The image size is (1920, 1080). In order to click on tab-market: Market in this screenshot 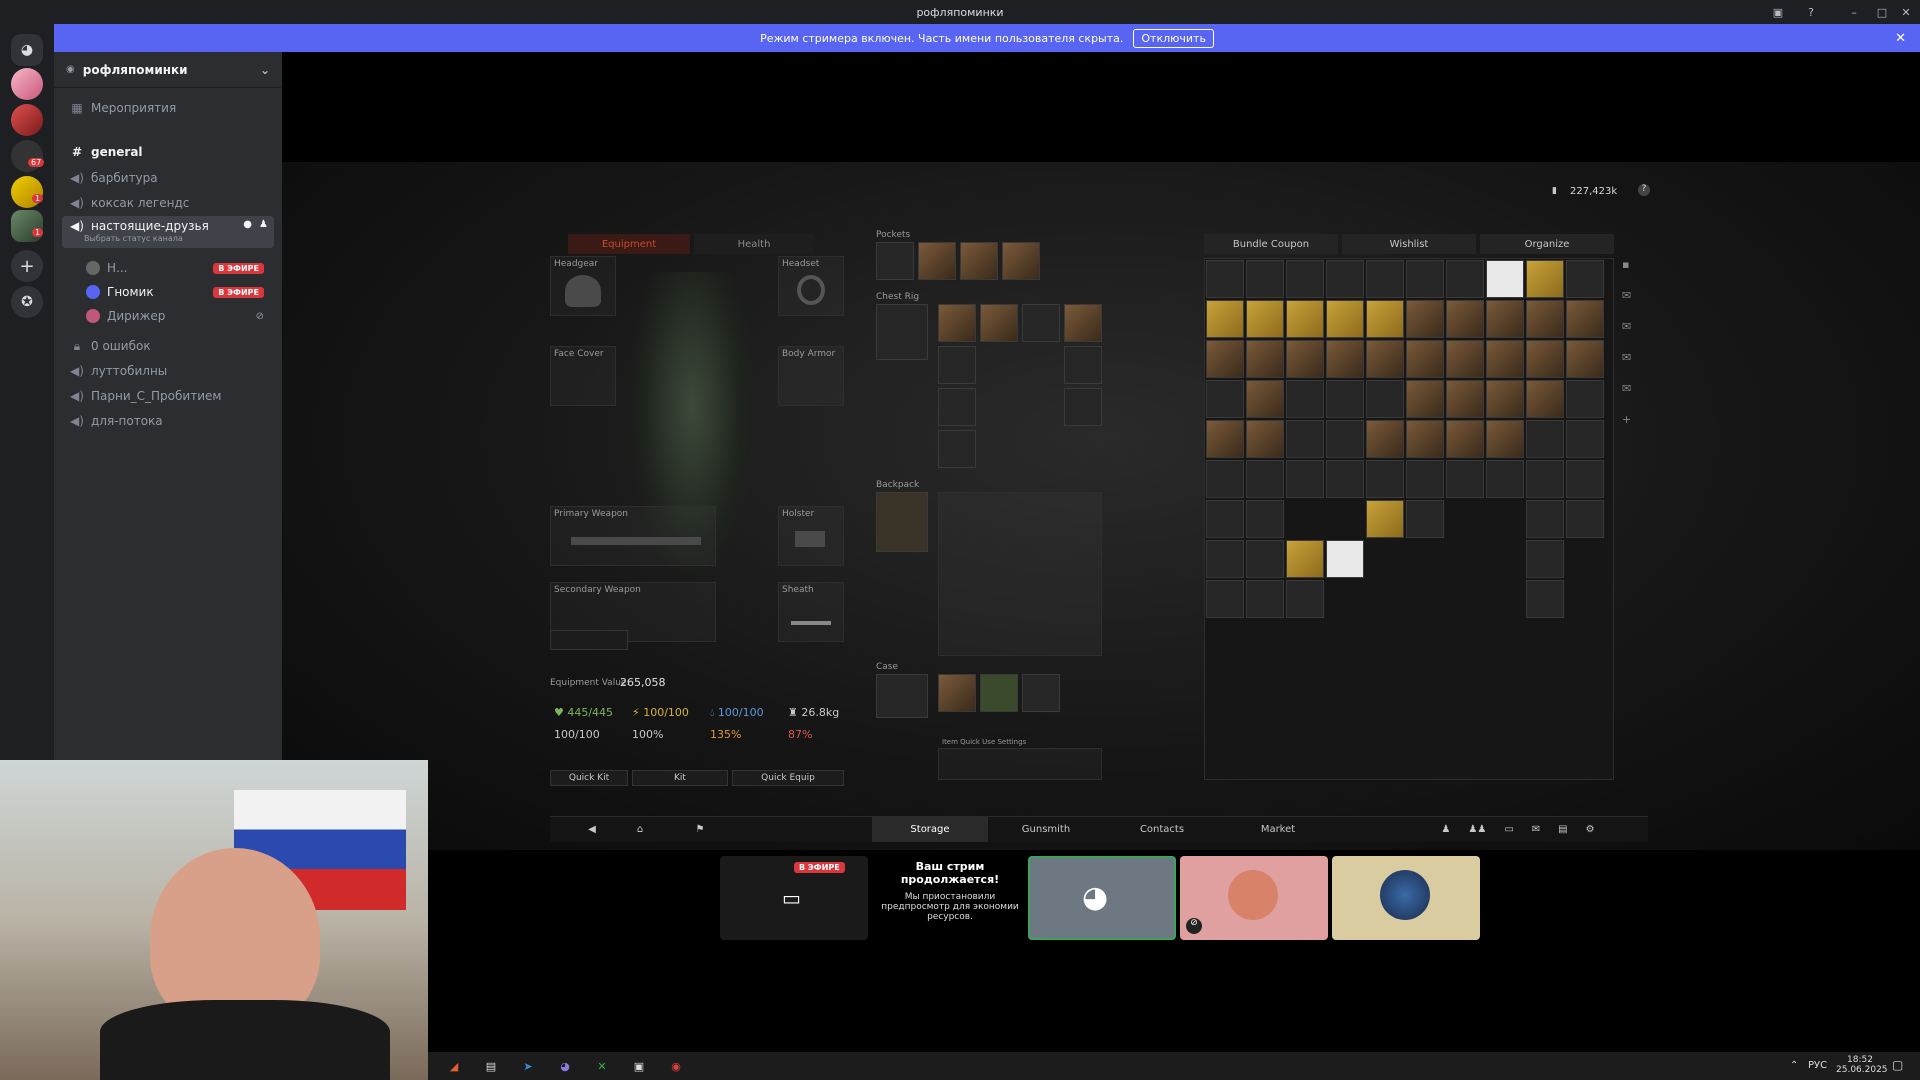, I will do `click(1278, 829)`.